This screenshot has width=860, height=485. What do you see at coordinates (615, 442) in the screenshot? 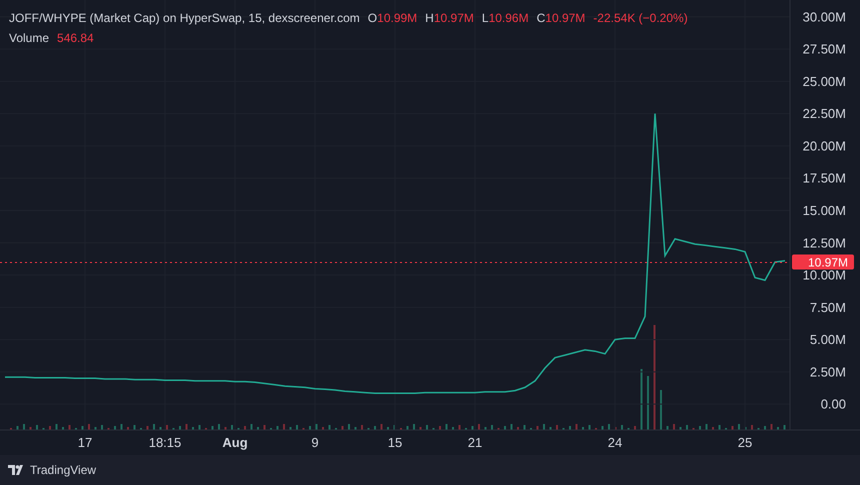
I see `x-axis-label: 24` at bounding box center [615, 442].